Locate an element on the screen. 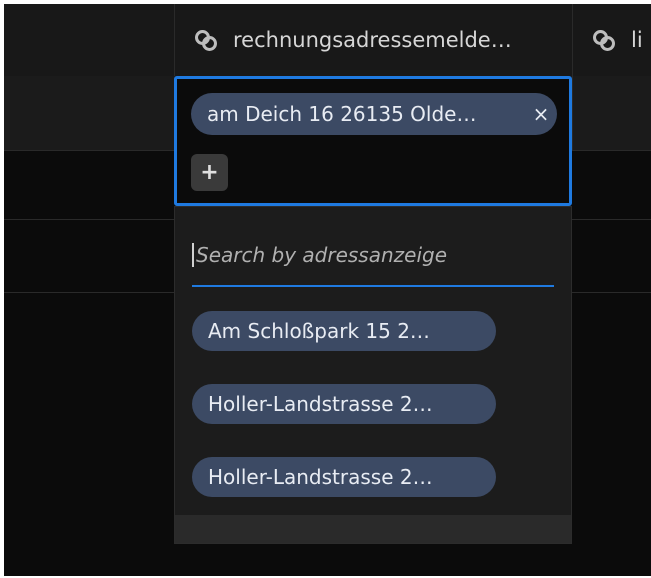  search-input is located at coordinates (373, 255).